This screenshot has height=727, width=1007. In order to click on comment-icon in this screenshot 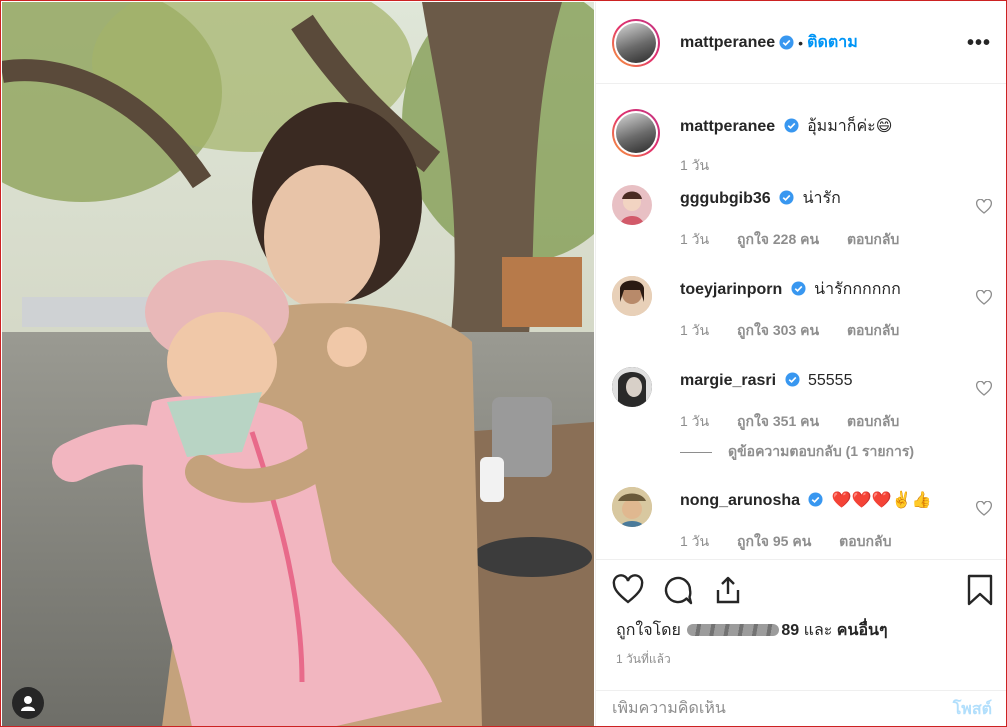, I will do `click(678, 590)`.